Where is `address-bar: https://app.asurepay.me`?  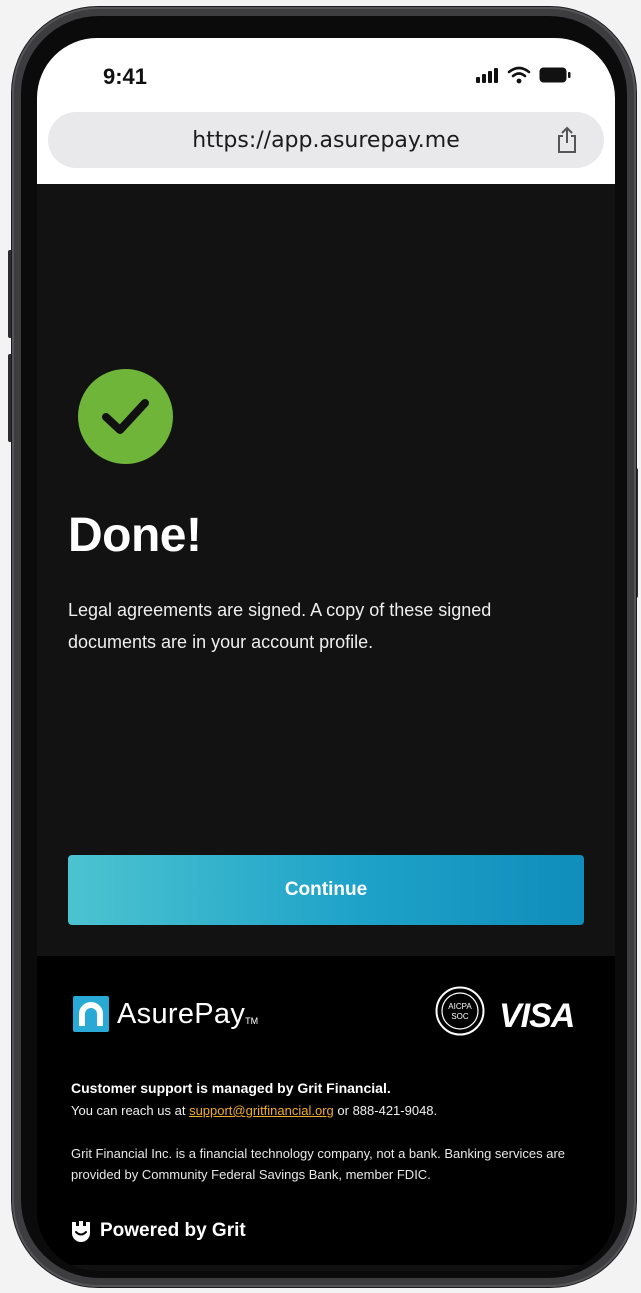
address-bar: https://app.asurepay.me is located at coordinates (326, 140).